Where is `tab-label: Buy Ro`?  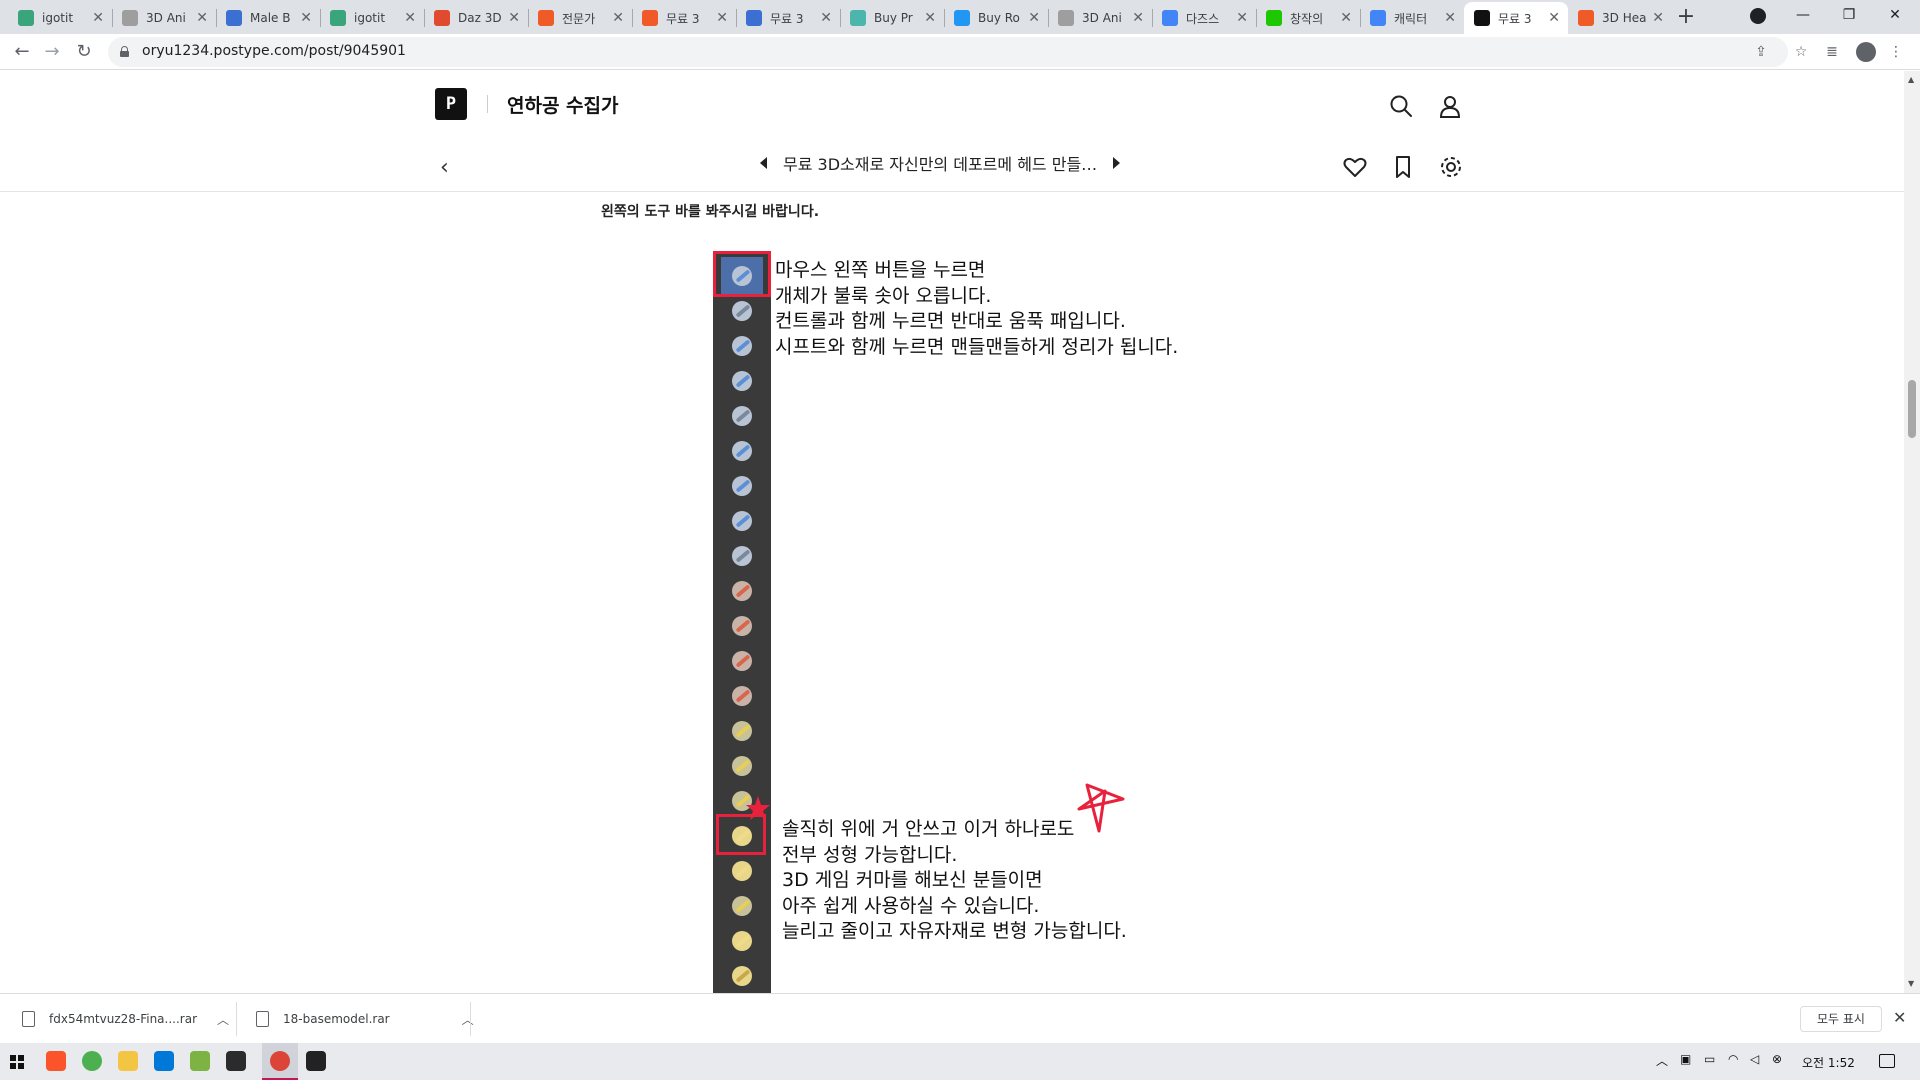
tab-label: Buy Ro is located at coordinates (1001, 18).